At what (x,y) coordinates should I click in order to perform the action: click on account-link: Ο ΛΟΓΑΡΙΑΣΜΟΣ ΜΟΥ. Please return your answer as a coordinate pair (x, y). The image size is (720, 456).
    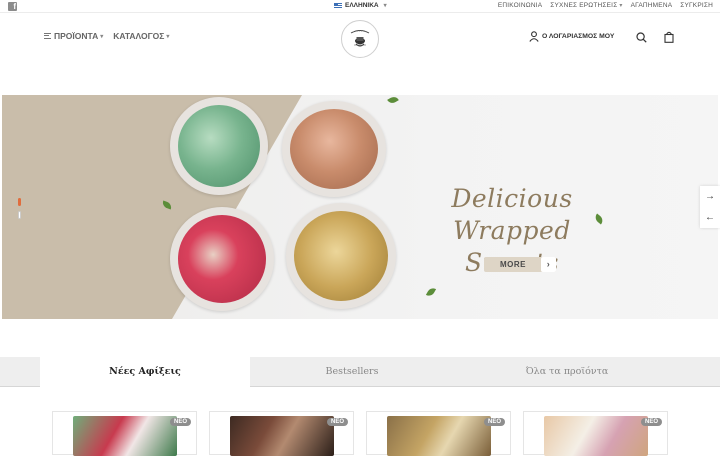
    Looking at the image, I should click on (571, 36).